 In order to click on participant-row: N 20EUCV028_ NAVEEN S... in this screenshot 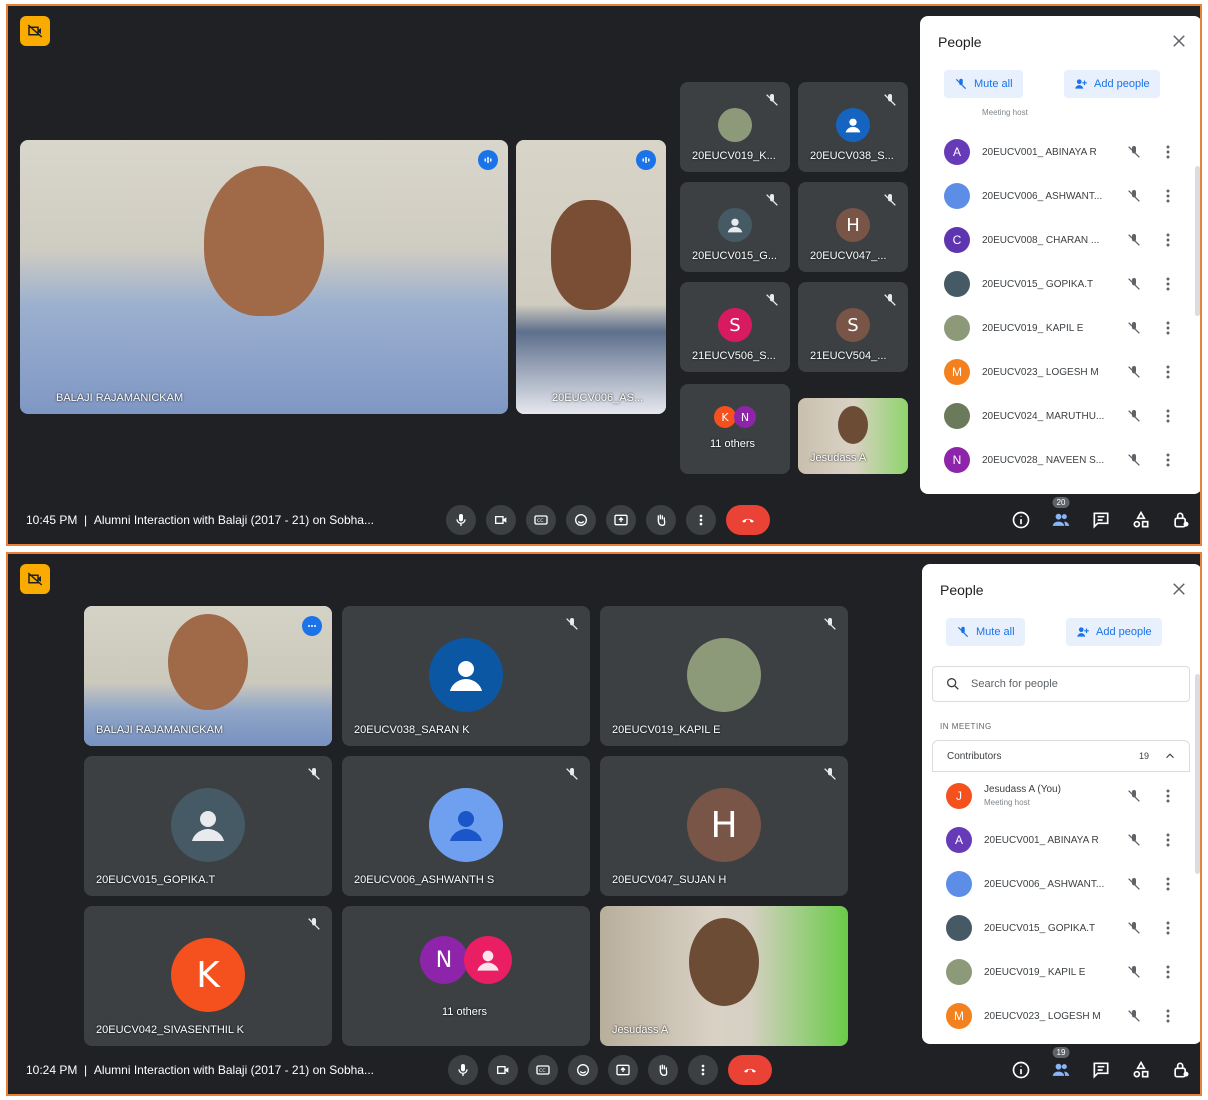, I will do `click(1060, 460)`.